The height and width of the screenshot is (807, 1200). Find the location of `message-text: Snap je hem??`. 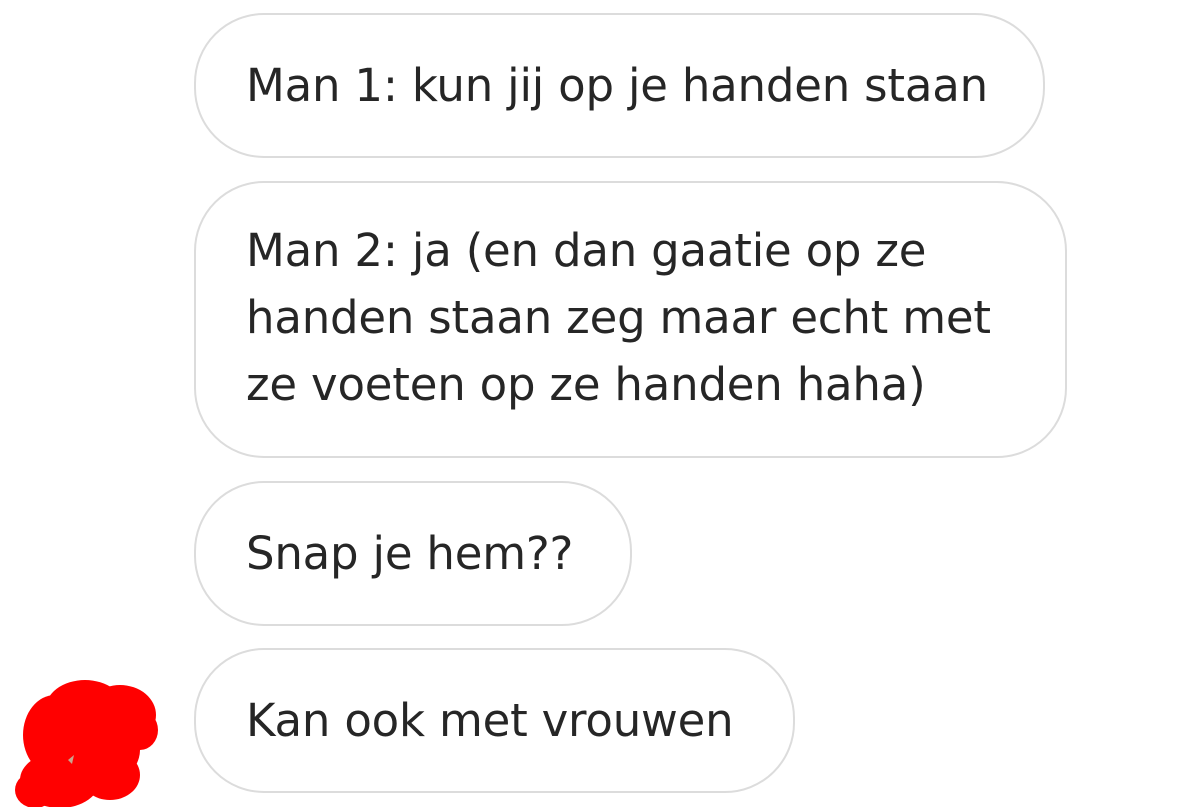

message-text: Snap je hem?? is located at coordinates (410, 553).